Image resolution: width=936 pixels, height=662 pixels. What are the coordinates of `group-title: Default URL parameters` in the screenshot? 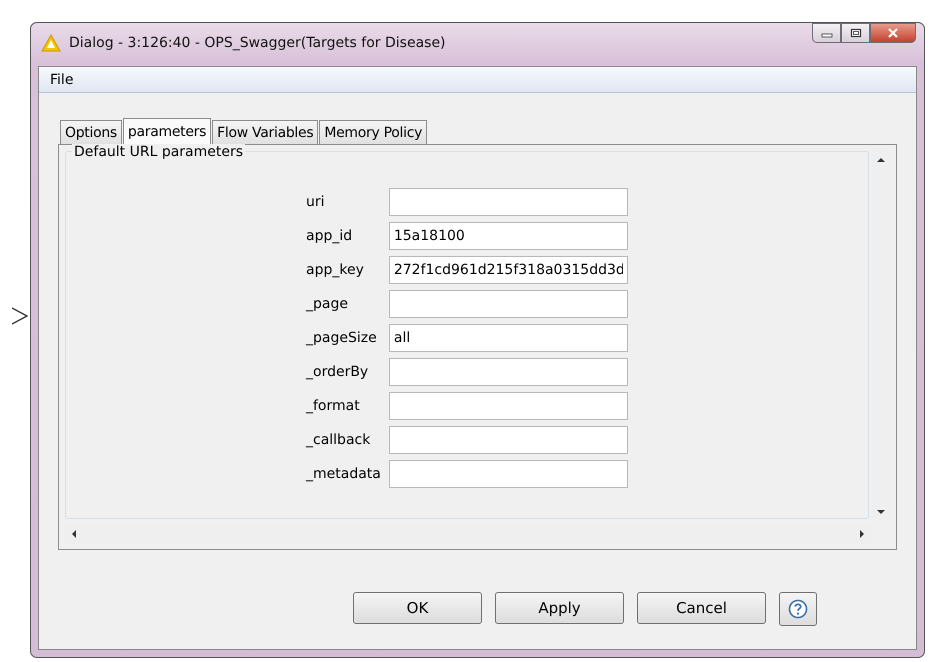 It's located at (159, 152).